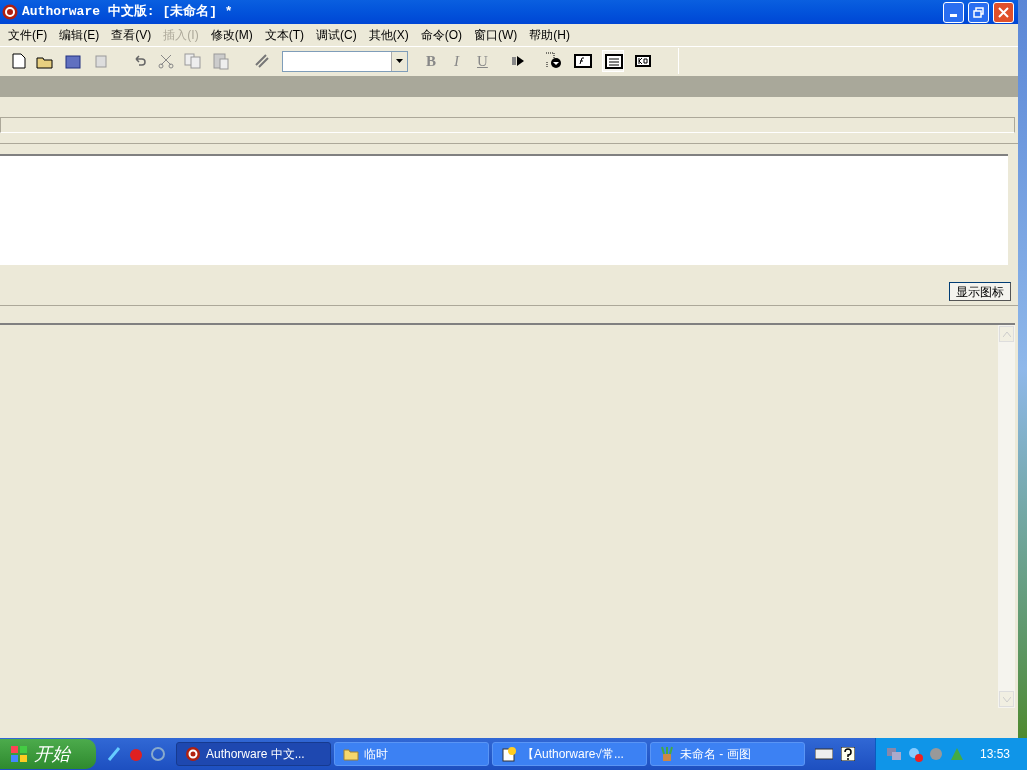 The height and width of the screenshot is (770, 1027). I want to click on close-icon, so click(1003, 12).